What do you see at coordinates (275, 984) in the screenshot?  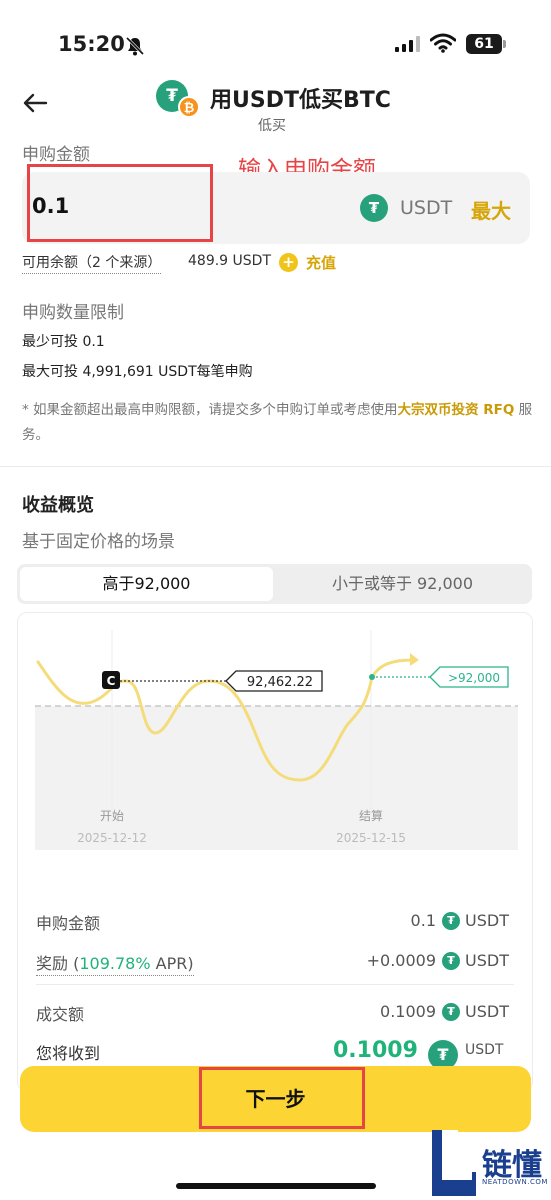 I see `summary-divider` at bounding box center [275, 984].